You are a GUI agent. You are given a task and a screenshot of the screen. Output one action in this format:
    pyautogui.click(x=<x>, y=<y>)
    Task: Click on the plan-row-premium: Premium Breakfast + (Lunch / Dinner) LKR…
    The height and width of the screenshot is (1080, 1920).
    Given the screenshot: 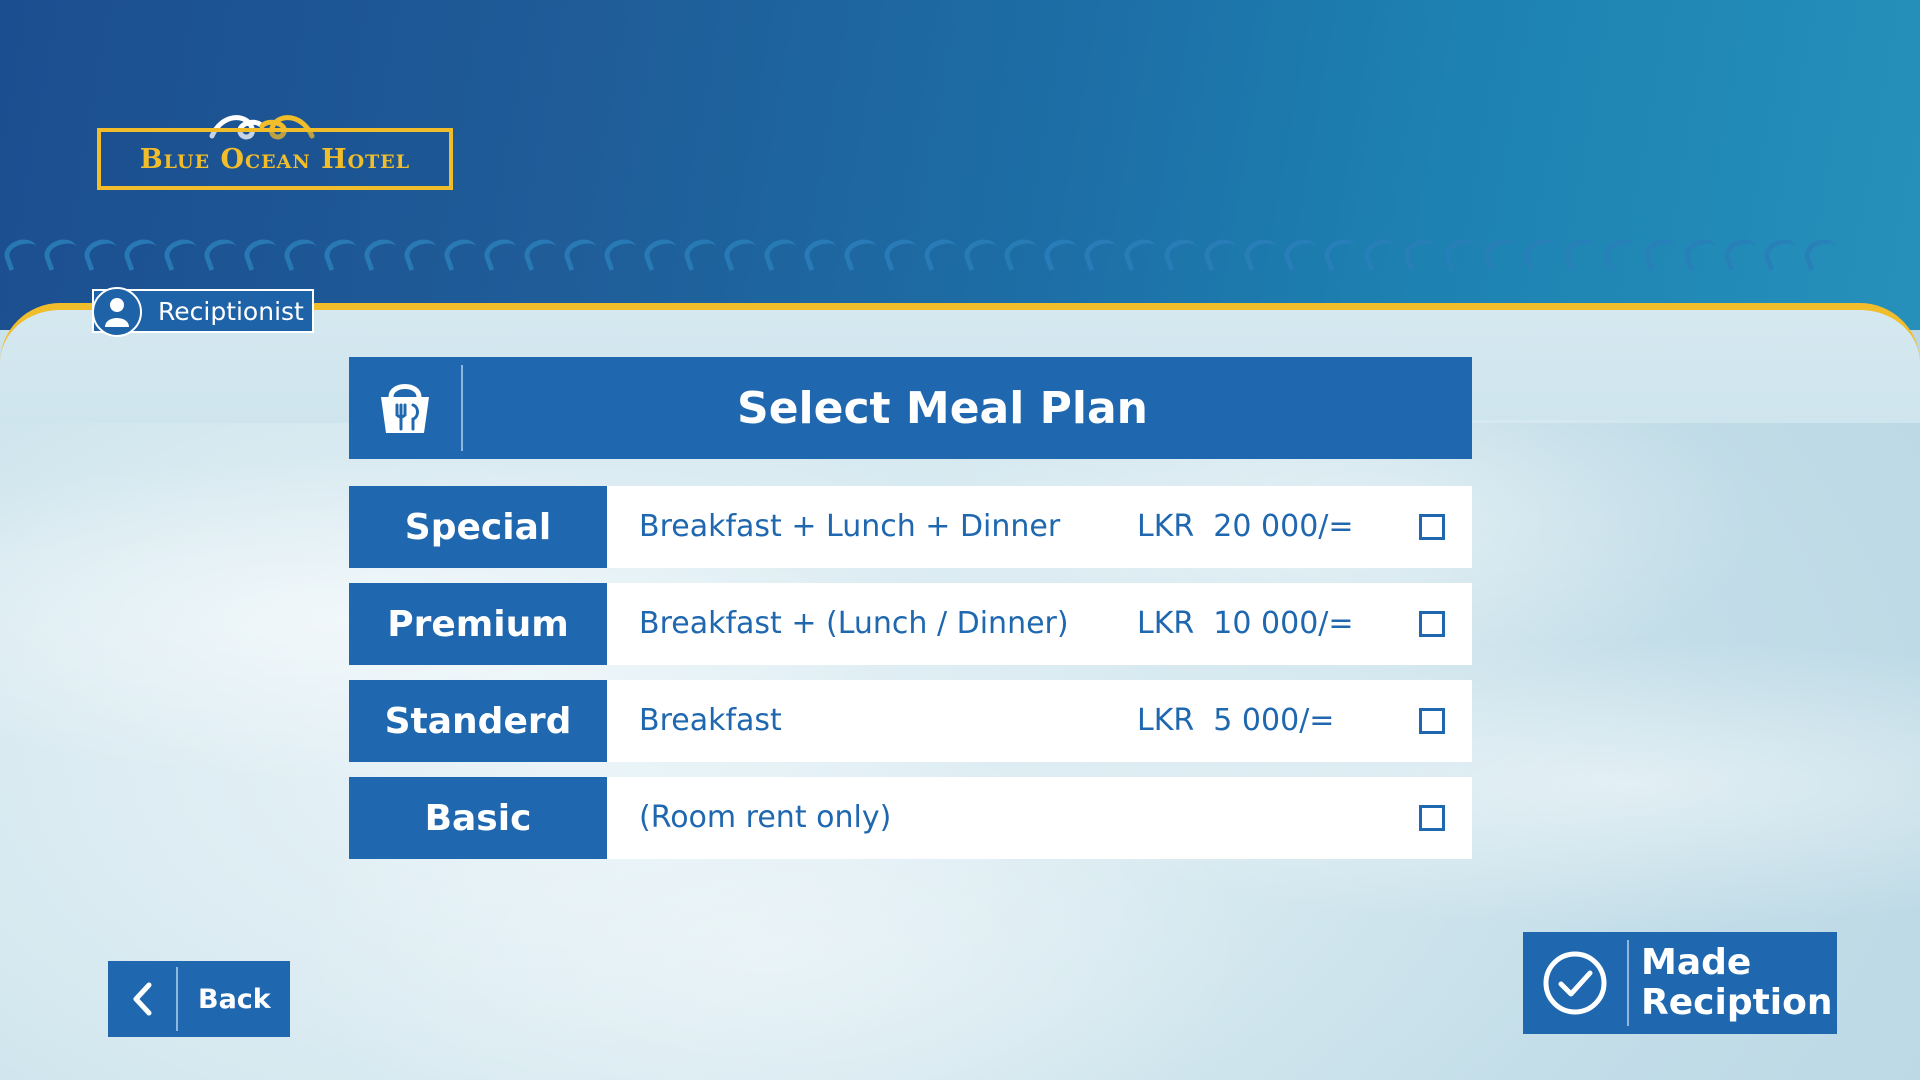 What is the action you would take?
    pyautogui.click(x=910, y=624)
    